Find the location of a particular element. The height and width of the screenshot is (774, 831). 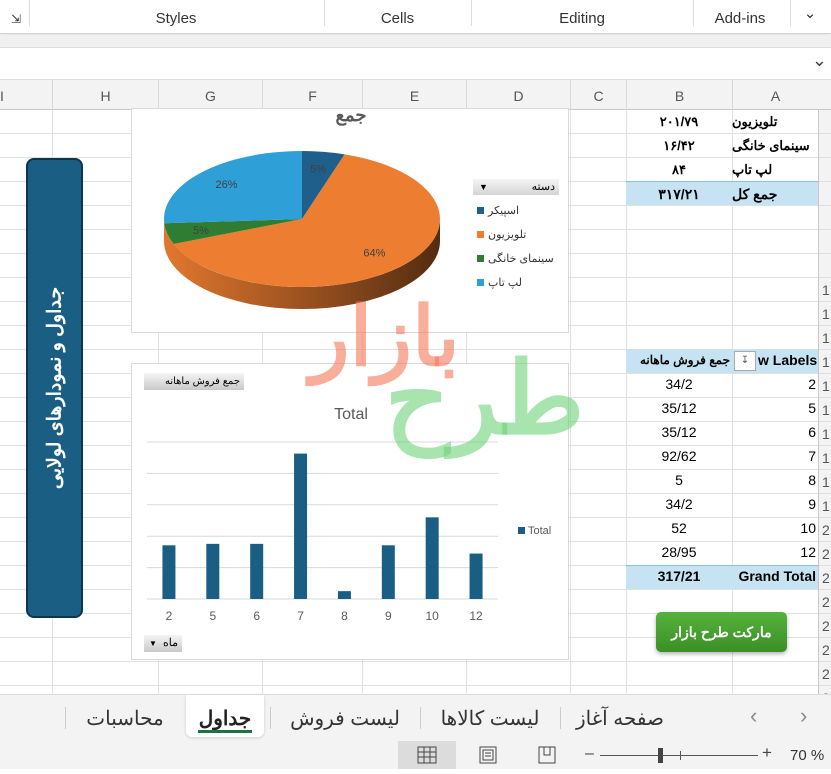

zoom-out-button: – is located at coordinates (589, 754).